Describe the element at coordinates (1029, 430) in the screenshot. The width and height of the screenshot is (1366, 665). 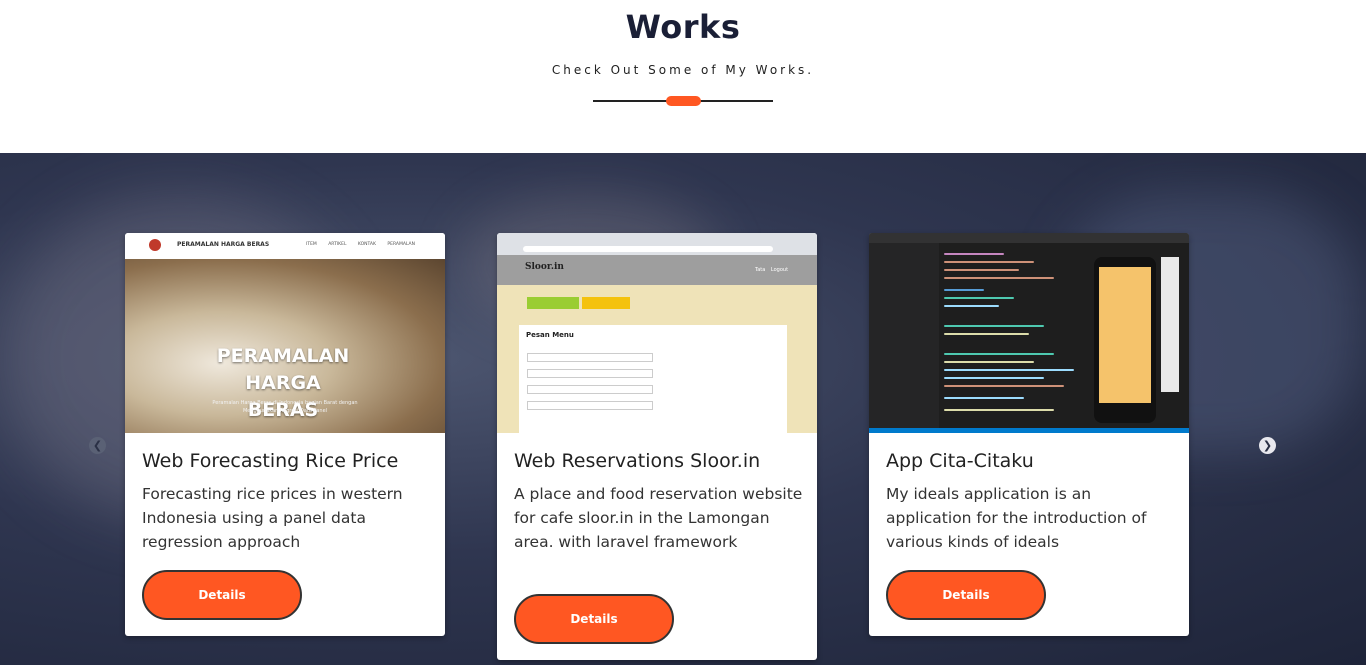
I see `editor-statusbar` at that location.